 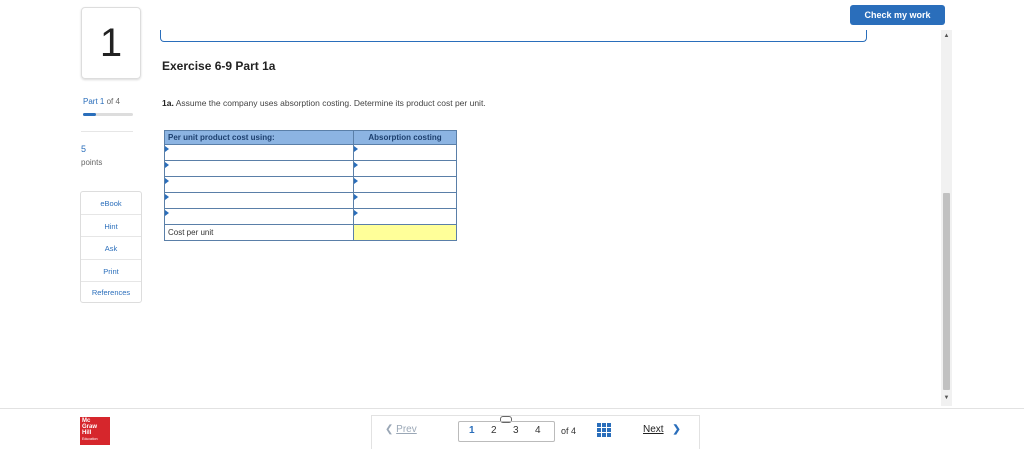 I want to click on col-header-cost-using: Per unit product cost using:, so click(x=259, y=137).